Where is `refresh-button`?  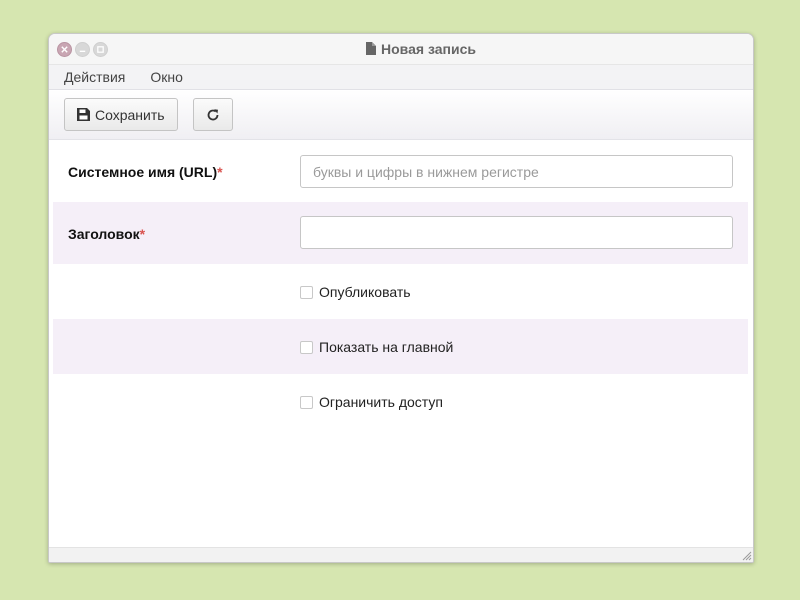
refresh-button is located at coordinates (212, 114).